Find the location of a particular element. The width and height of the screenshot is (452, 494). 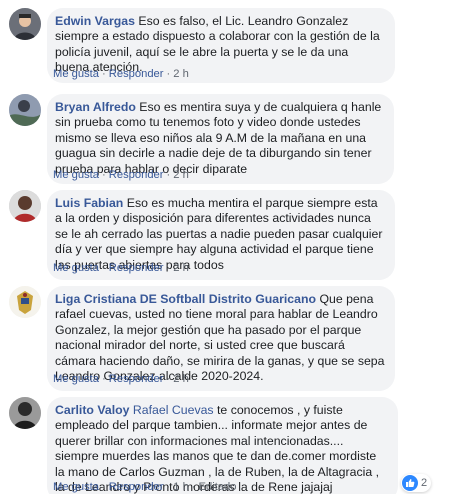

comment-author: Carlito Valoy is located at coordinates (92, 410).